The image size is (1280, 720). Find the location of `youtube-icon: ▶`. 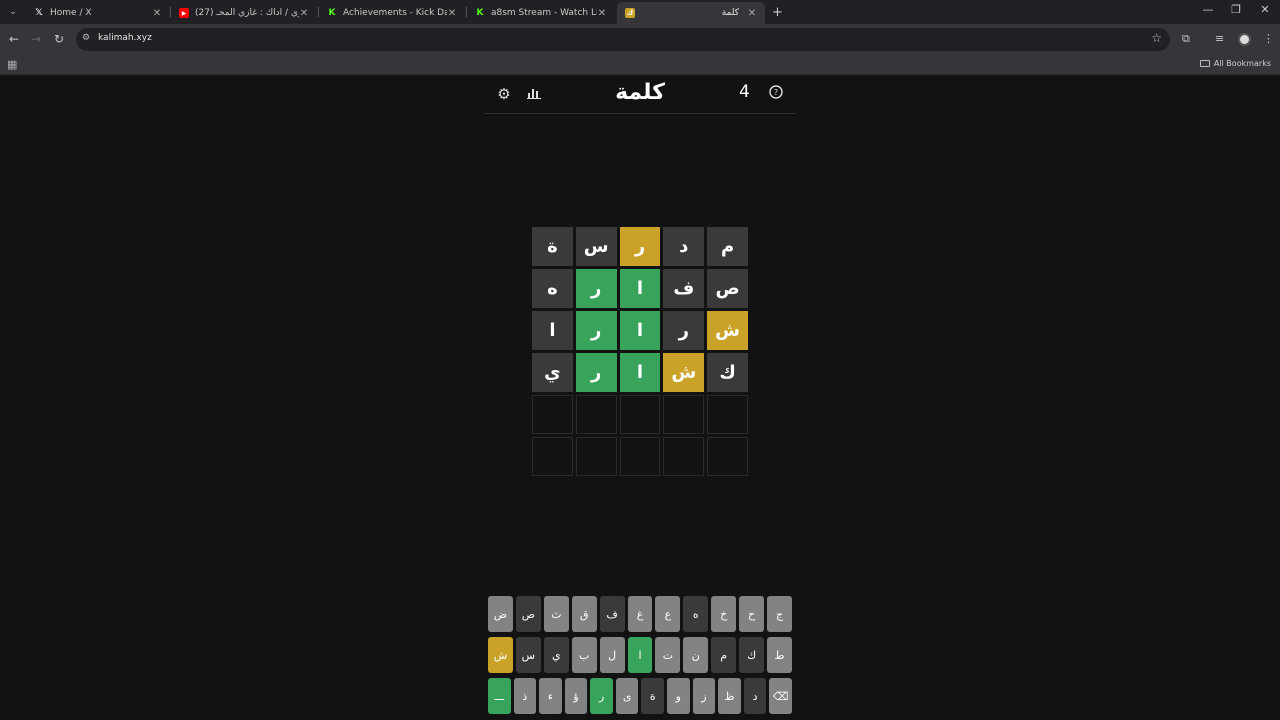

youtube-icon: ▶ is located at coordinates (184, 13).